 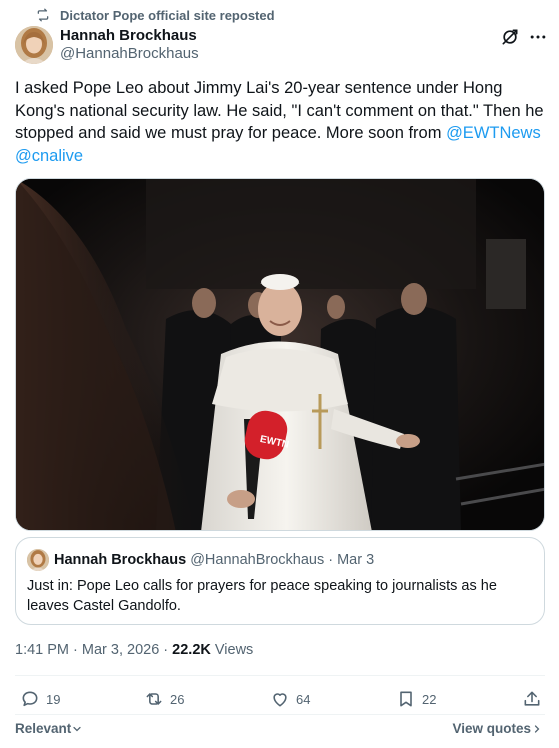 I want to click on repost-button: 26, so click(x=164, y=699).